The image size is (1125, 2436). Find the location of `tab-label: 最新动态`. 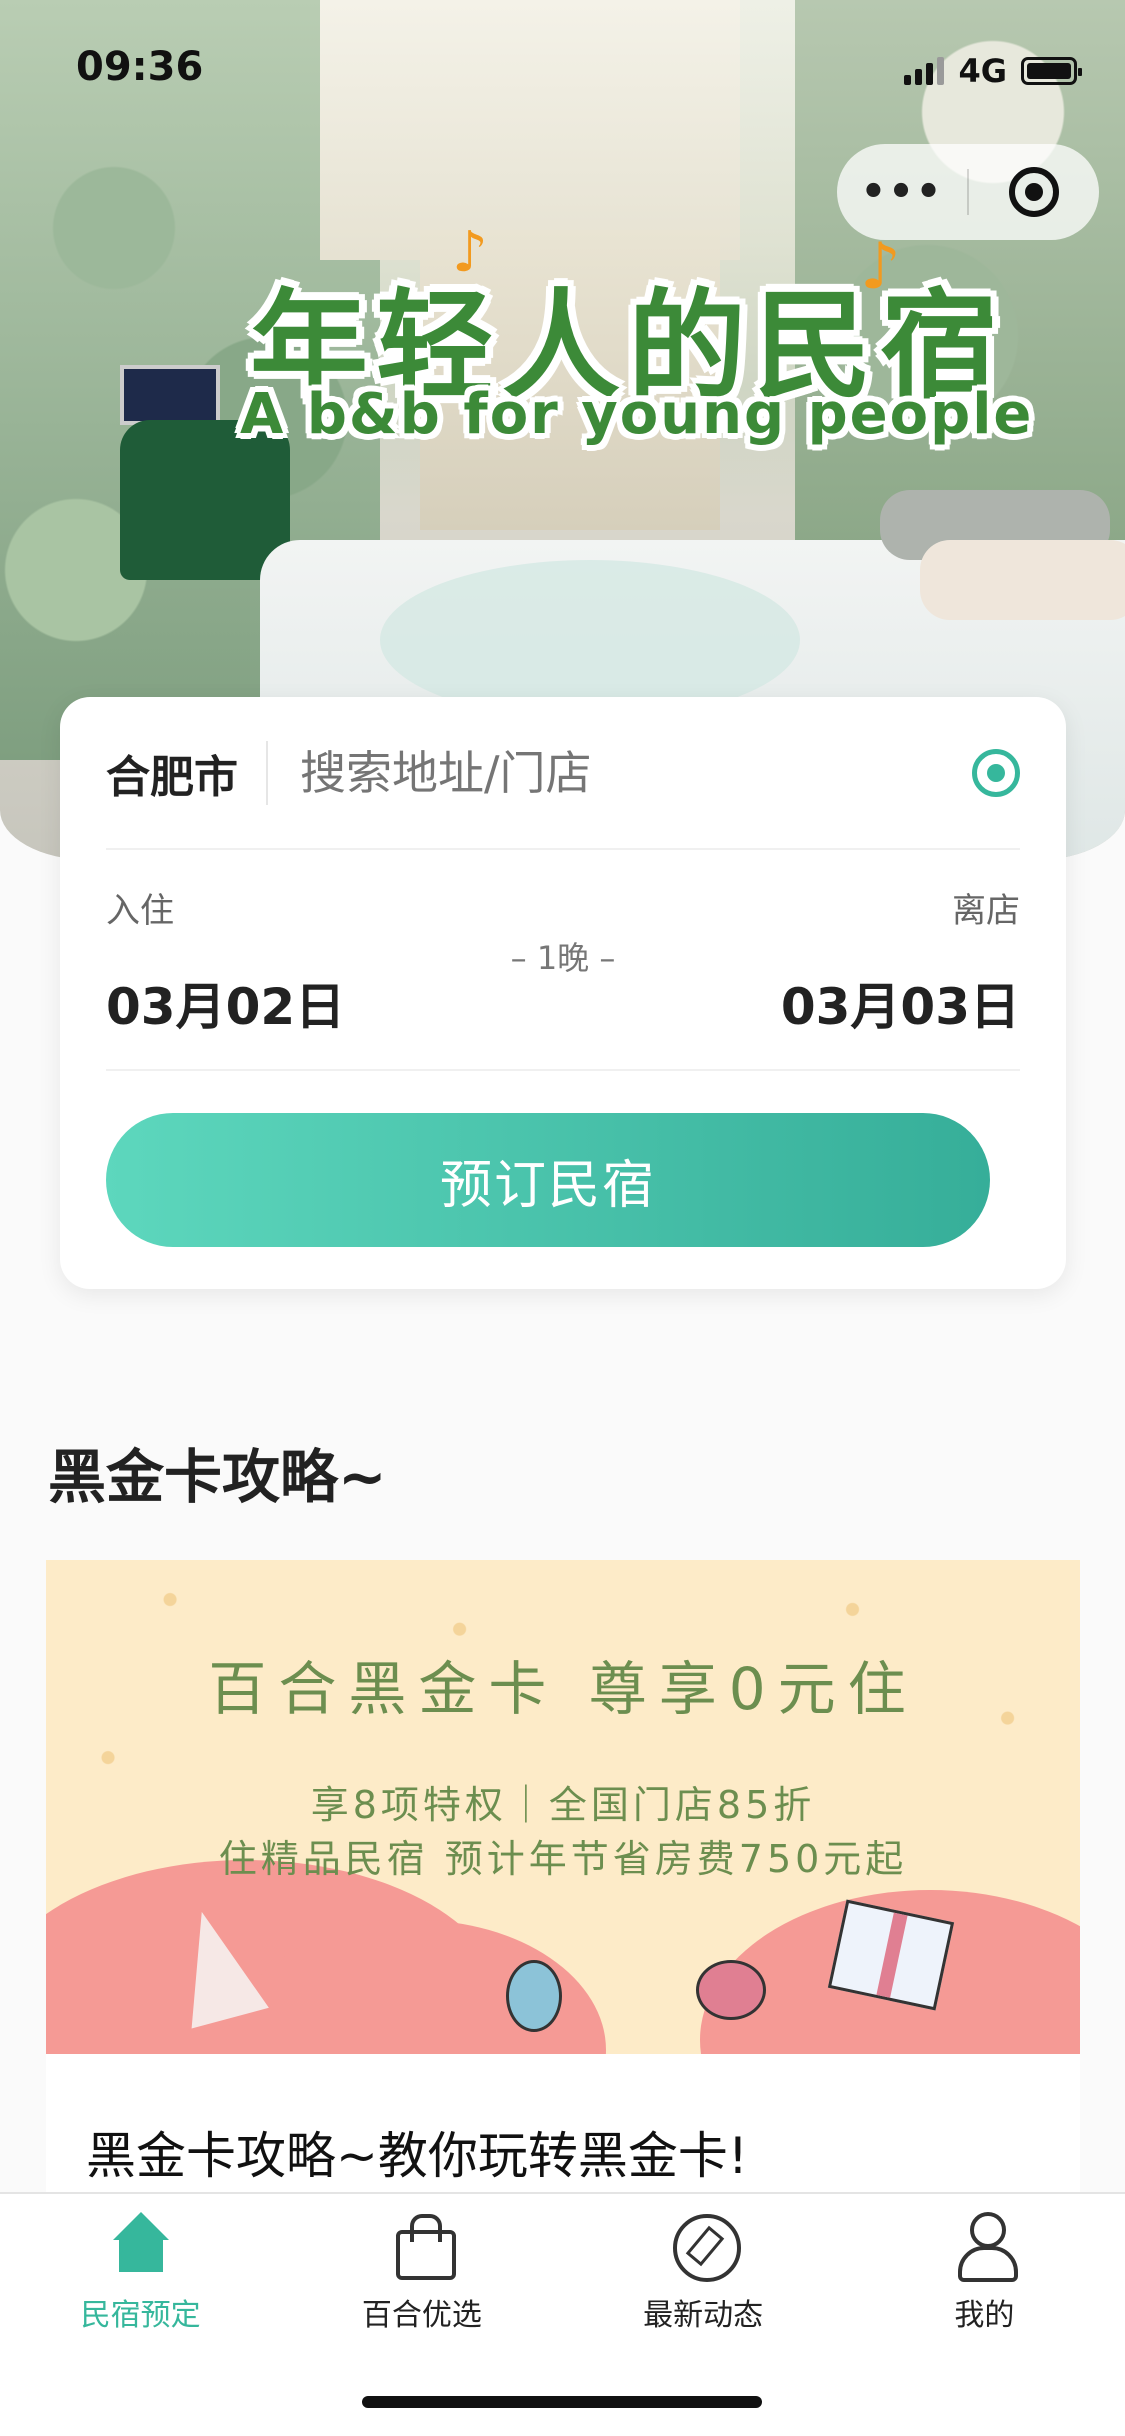

tab-label: 最新动态 is located at coordinates (703, 2315).